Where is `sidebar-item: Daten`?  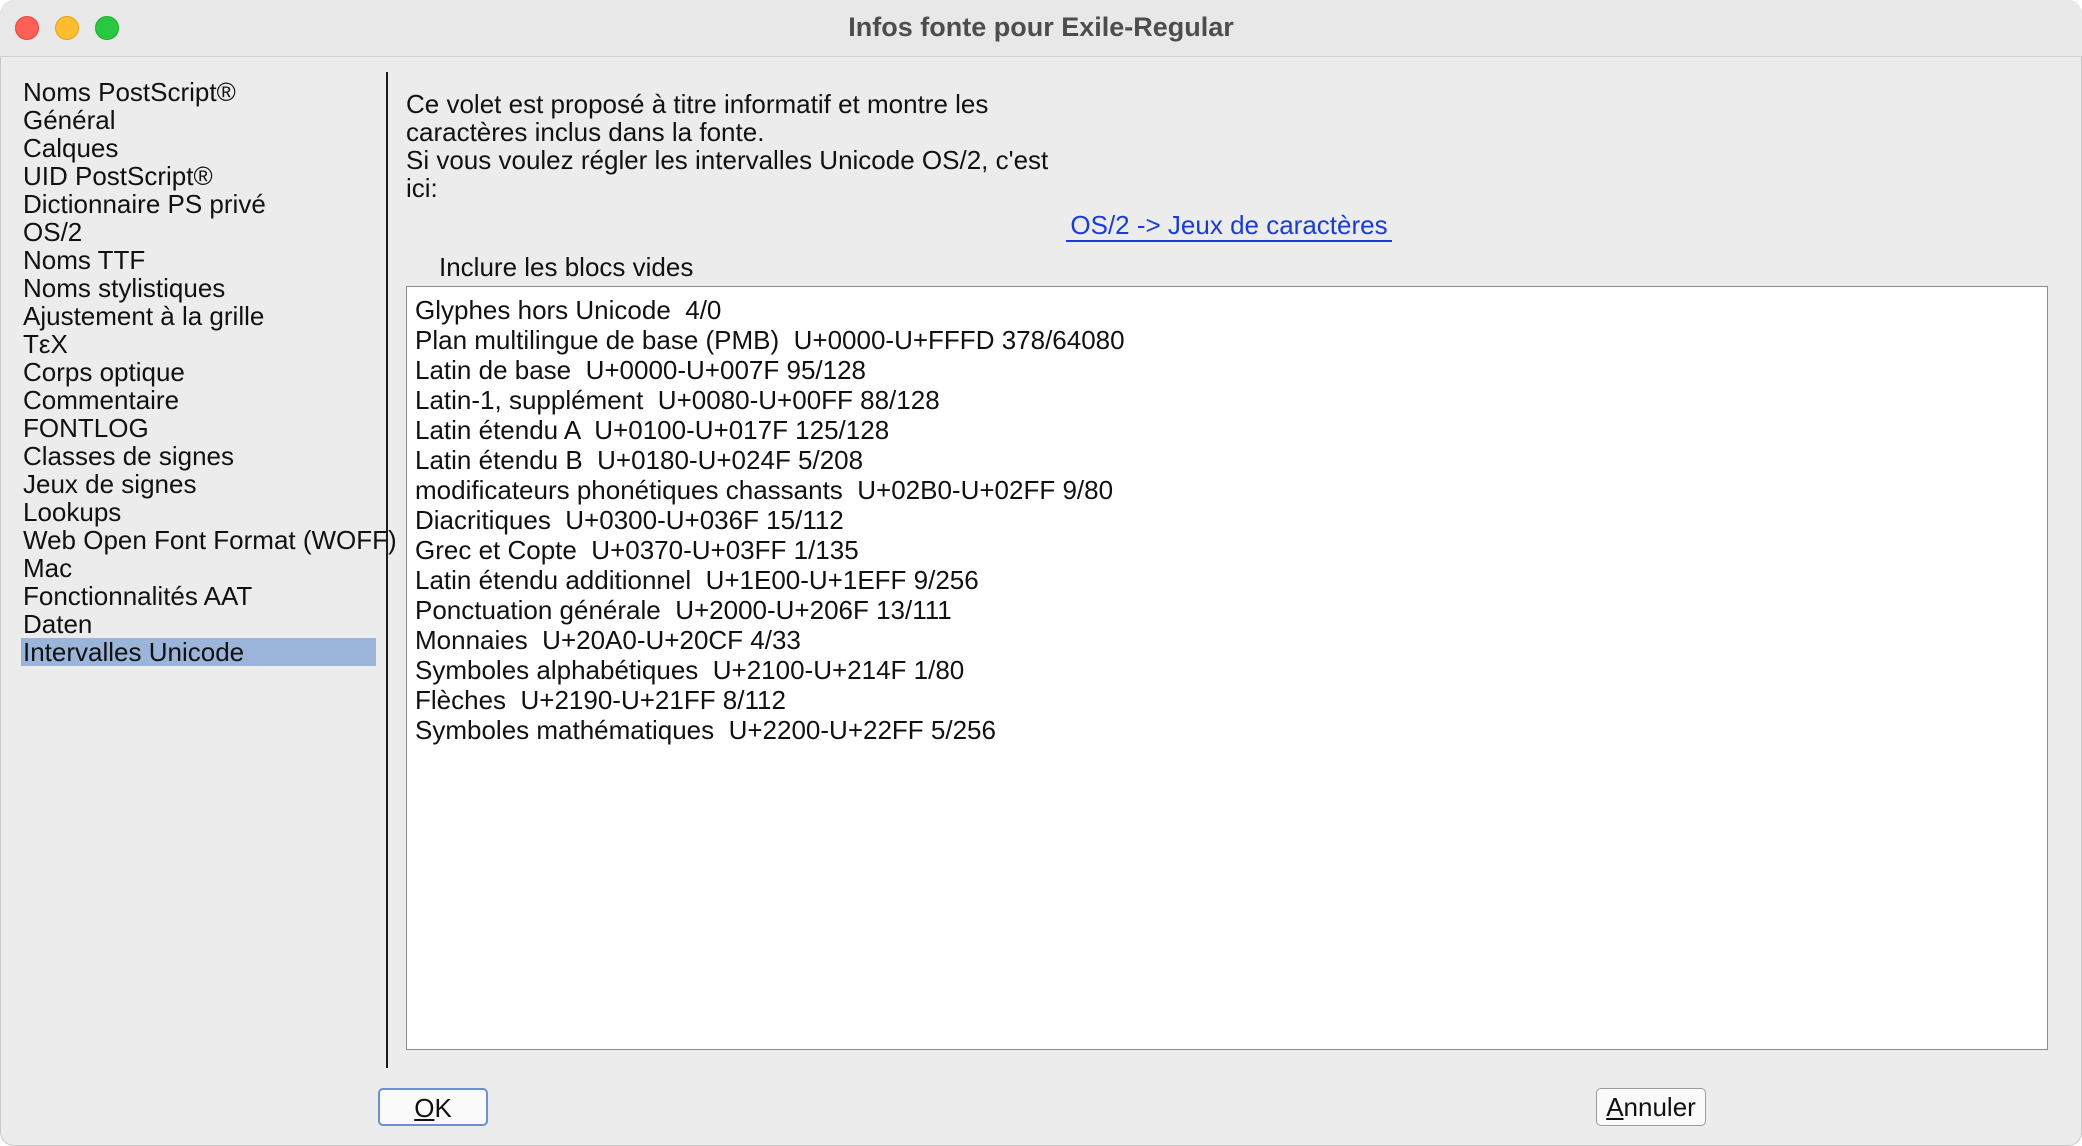 sidebar-item: Daten is located at coordinates (198, 624).